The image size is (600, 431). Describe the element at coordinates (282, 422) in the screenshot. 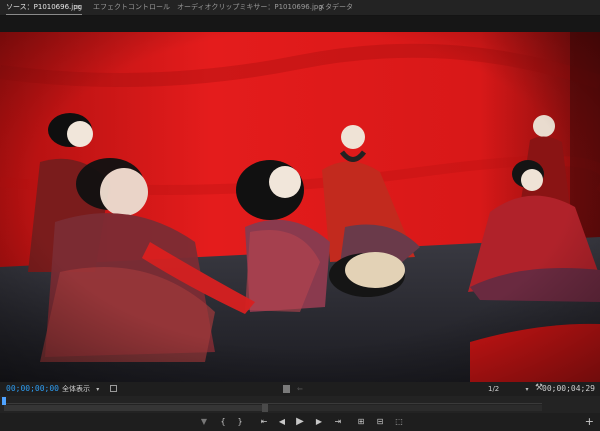

I see `step-back-button: ◀` at that location.